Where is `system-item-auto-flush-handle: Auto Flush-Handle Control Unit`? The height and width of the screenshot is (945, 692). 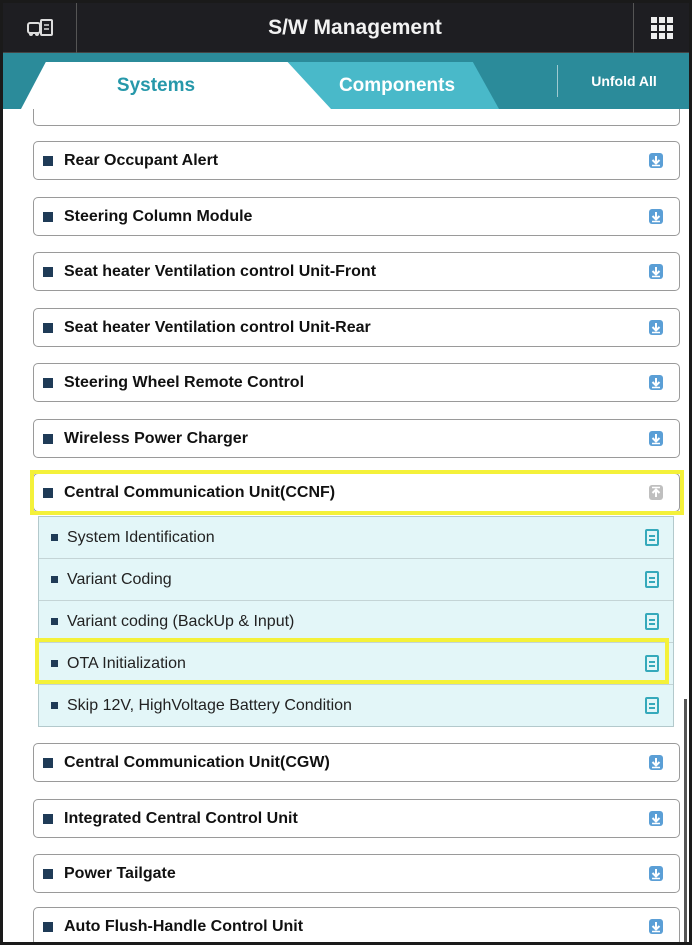
system-item-auto-flush-handle: Auto Flush-Handle Control Unit is located at coordinates (356, 924).